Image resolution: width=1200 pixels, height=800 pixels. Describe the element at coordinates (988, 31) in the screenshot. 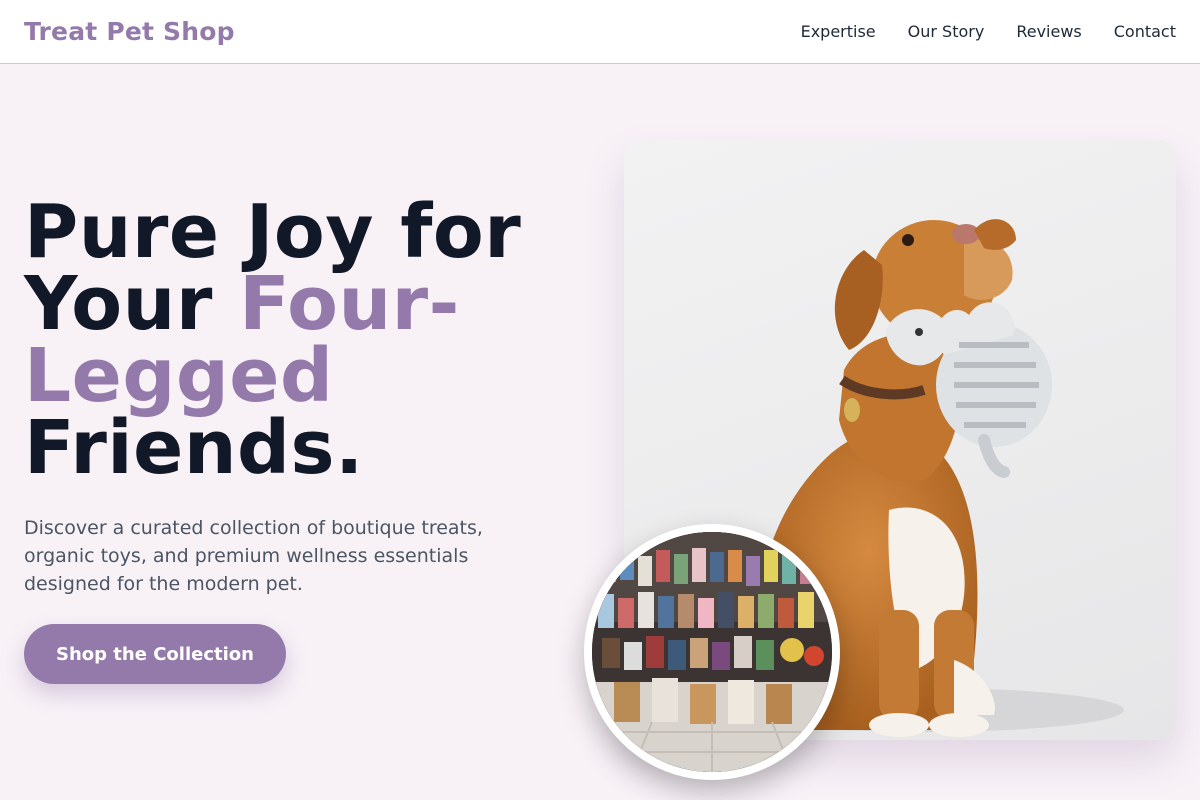

I see `main-nav: Expertise Our Story Reviews Contact` at that location.